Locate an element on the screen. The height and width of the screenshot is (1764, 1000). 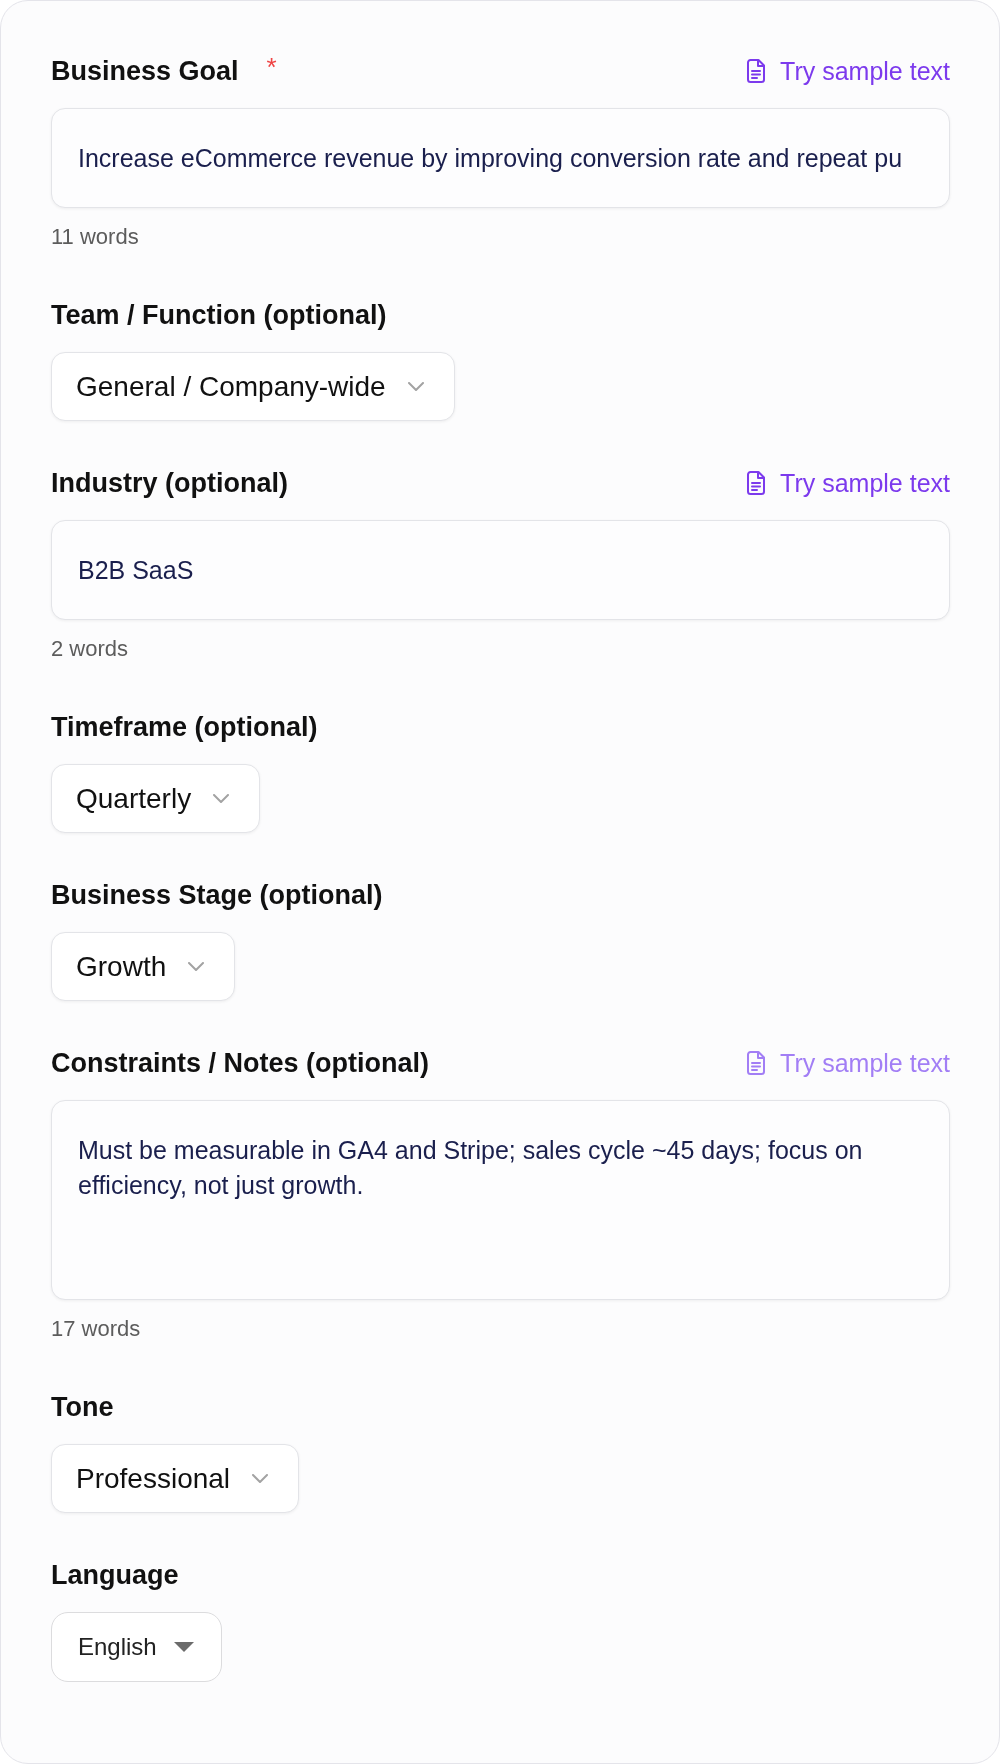
field-label: Constraints / Notes (optional) is located at coordinates (240, 1063).